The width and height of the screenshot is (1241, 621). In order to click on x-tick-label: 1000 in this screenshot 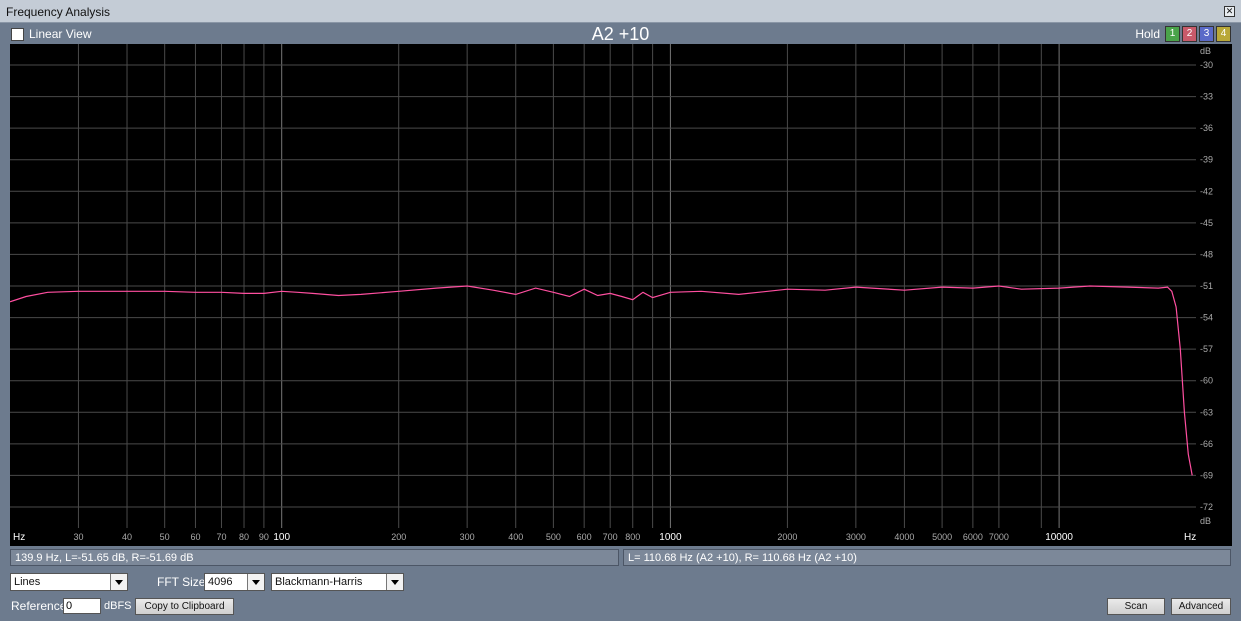, I will do `click(670, 537)`.